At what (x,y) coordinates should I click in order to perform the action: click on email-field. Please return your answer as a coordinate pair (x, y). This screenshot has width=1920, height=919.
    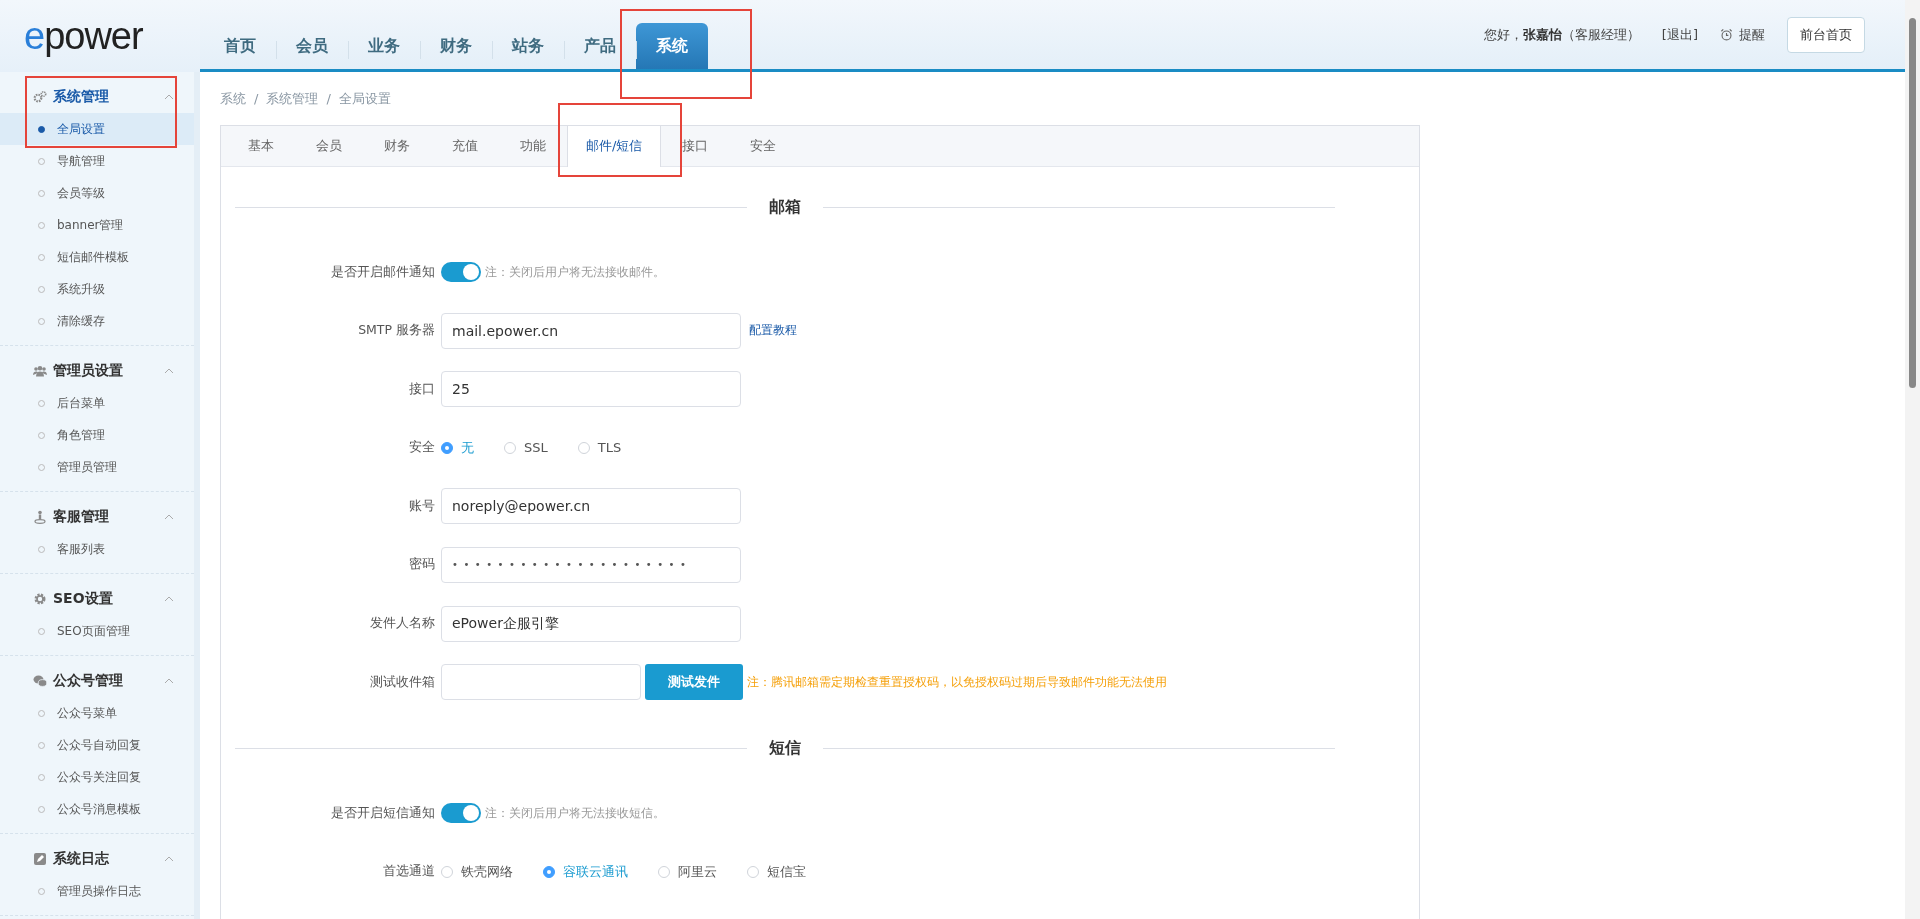
    Looking at the image, I should click on (541, 682).